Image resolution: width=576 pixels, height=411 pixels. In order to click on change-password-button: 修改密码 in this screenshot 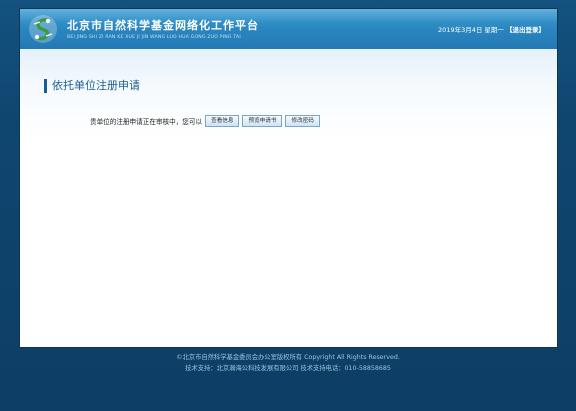, I will do `click(302, 121)`.